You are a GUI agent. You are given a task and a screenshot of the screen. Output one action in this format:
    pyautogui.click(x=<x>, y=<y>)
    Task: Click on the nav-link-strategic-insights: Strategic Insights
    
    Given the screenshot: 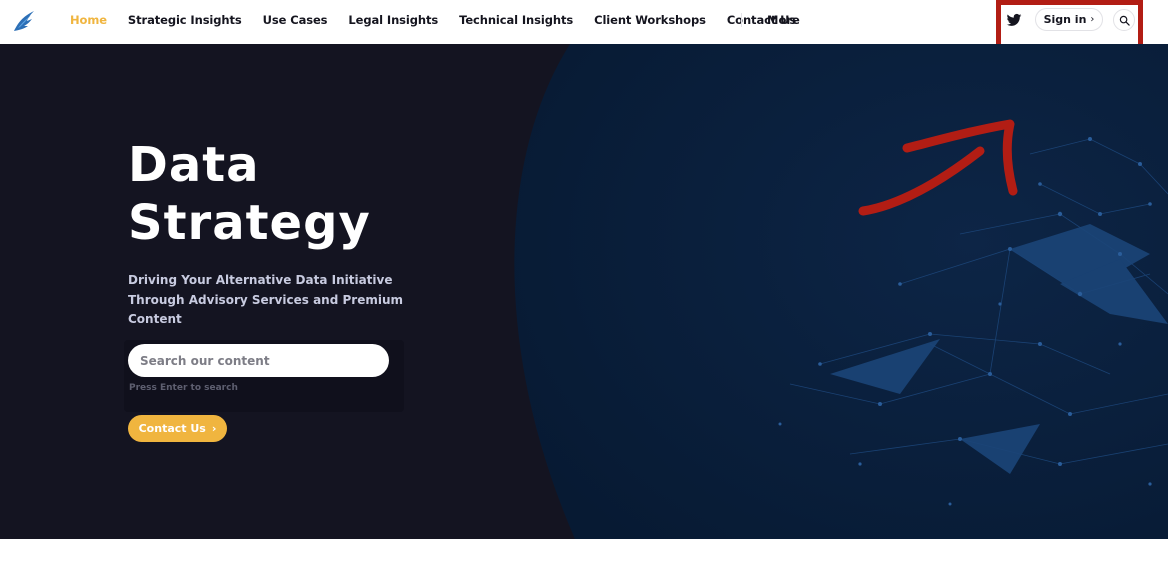 What is the action you would take?
    pyautogui.click(x=185, y=20)
    